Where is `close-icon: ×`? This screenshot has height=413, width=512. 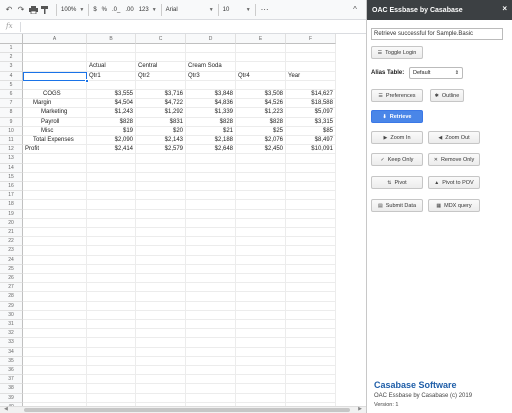
close-icon: × is located at coordinates (504, 8).